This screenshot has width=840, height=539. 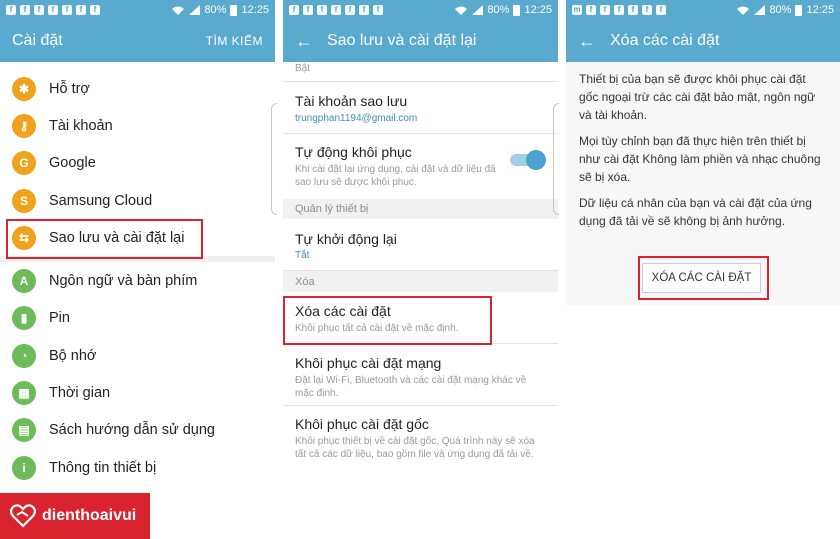 What do you see at coordinates (137, 41) in the screenshot?
I see `app-bar: Cài đặt TÌM KIẾM` at bounding box center [137, 41].